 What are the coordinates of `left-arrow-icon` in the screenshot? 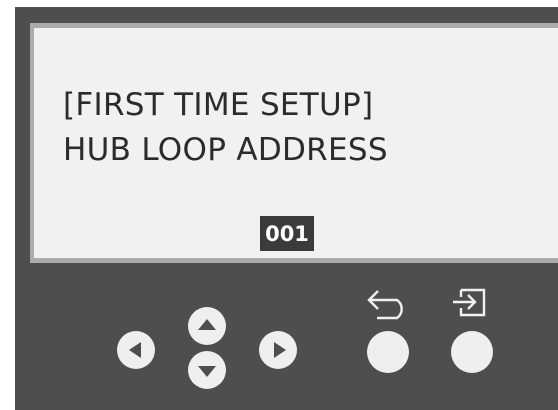 It's located at (134, 350).